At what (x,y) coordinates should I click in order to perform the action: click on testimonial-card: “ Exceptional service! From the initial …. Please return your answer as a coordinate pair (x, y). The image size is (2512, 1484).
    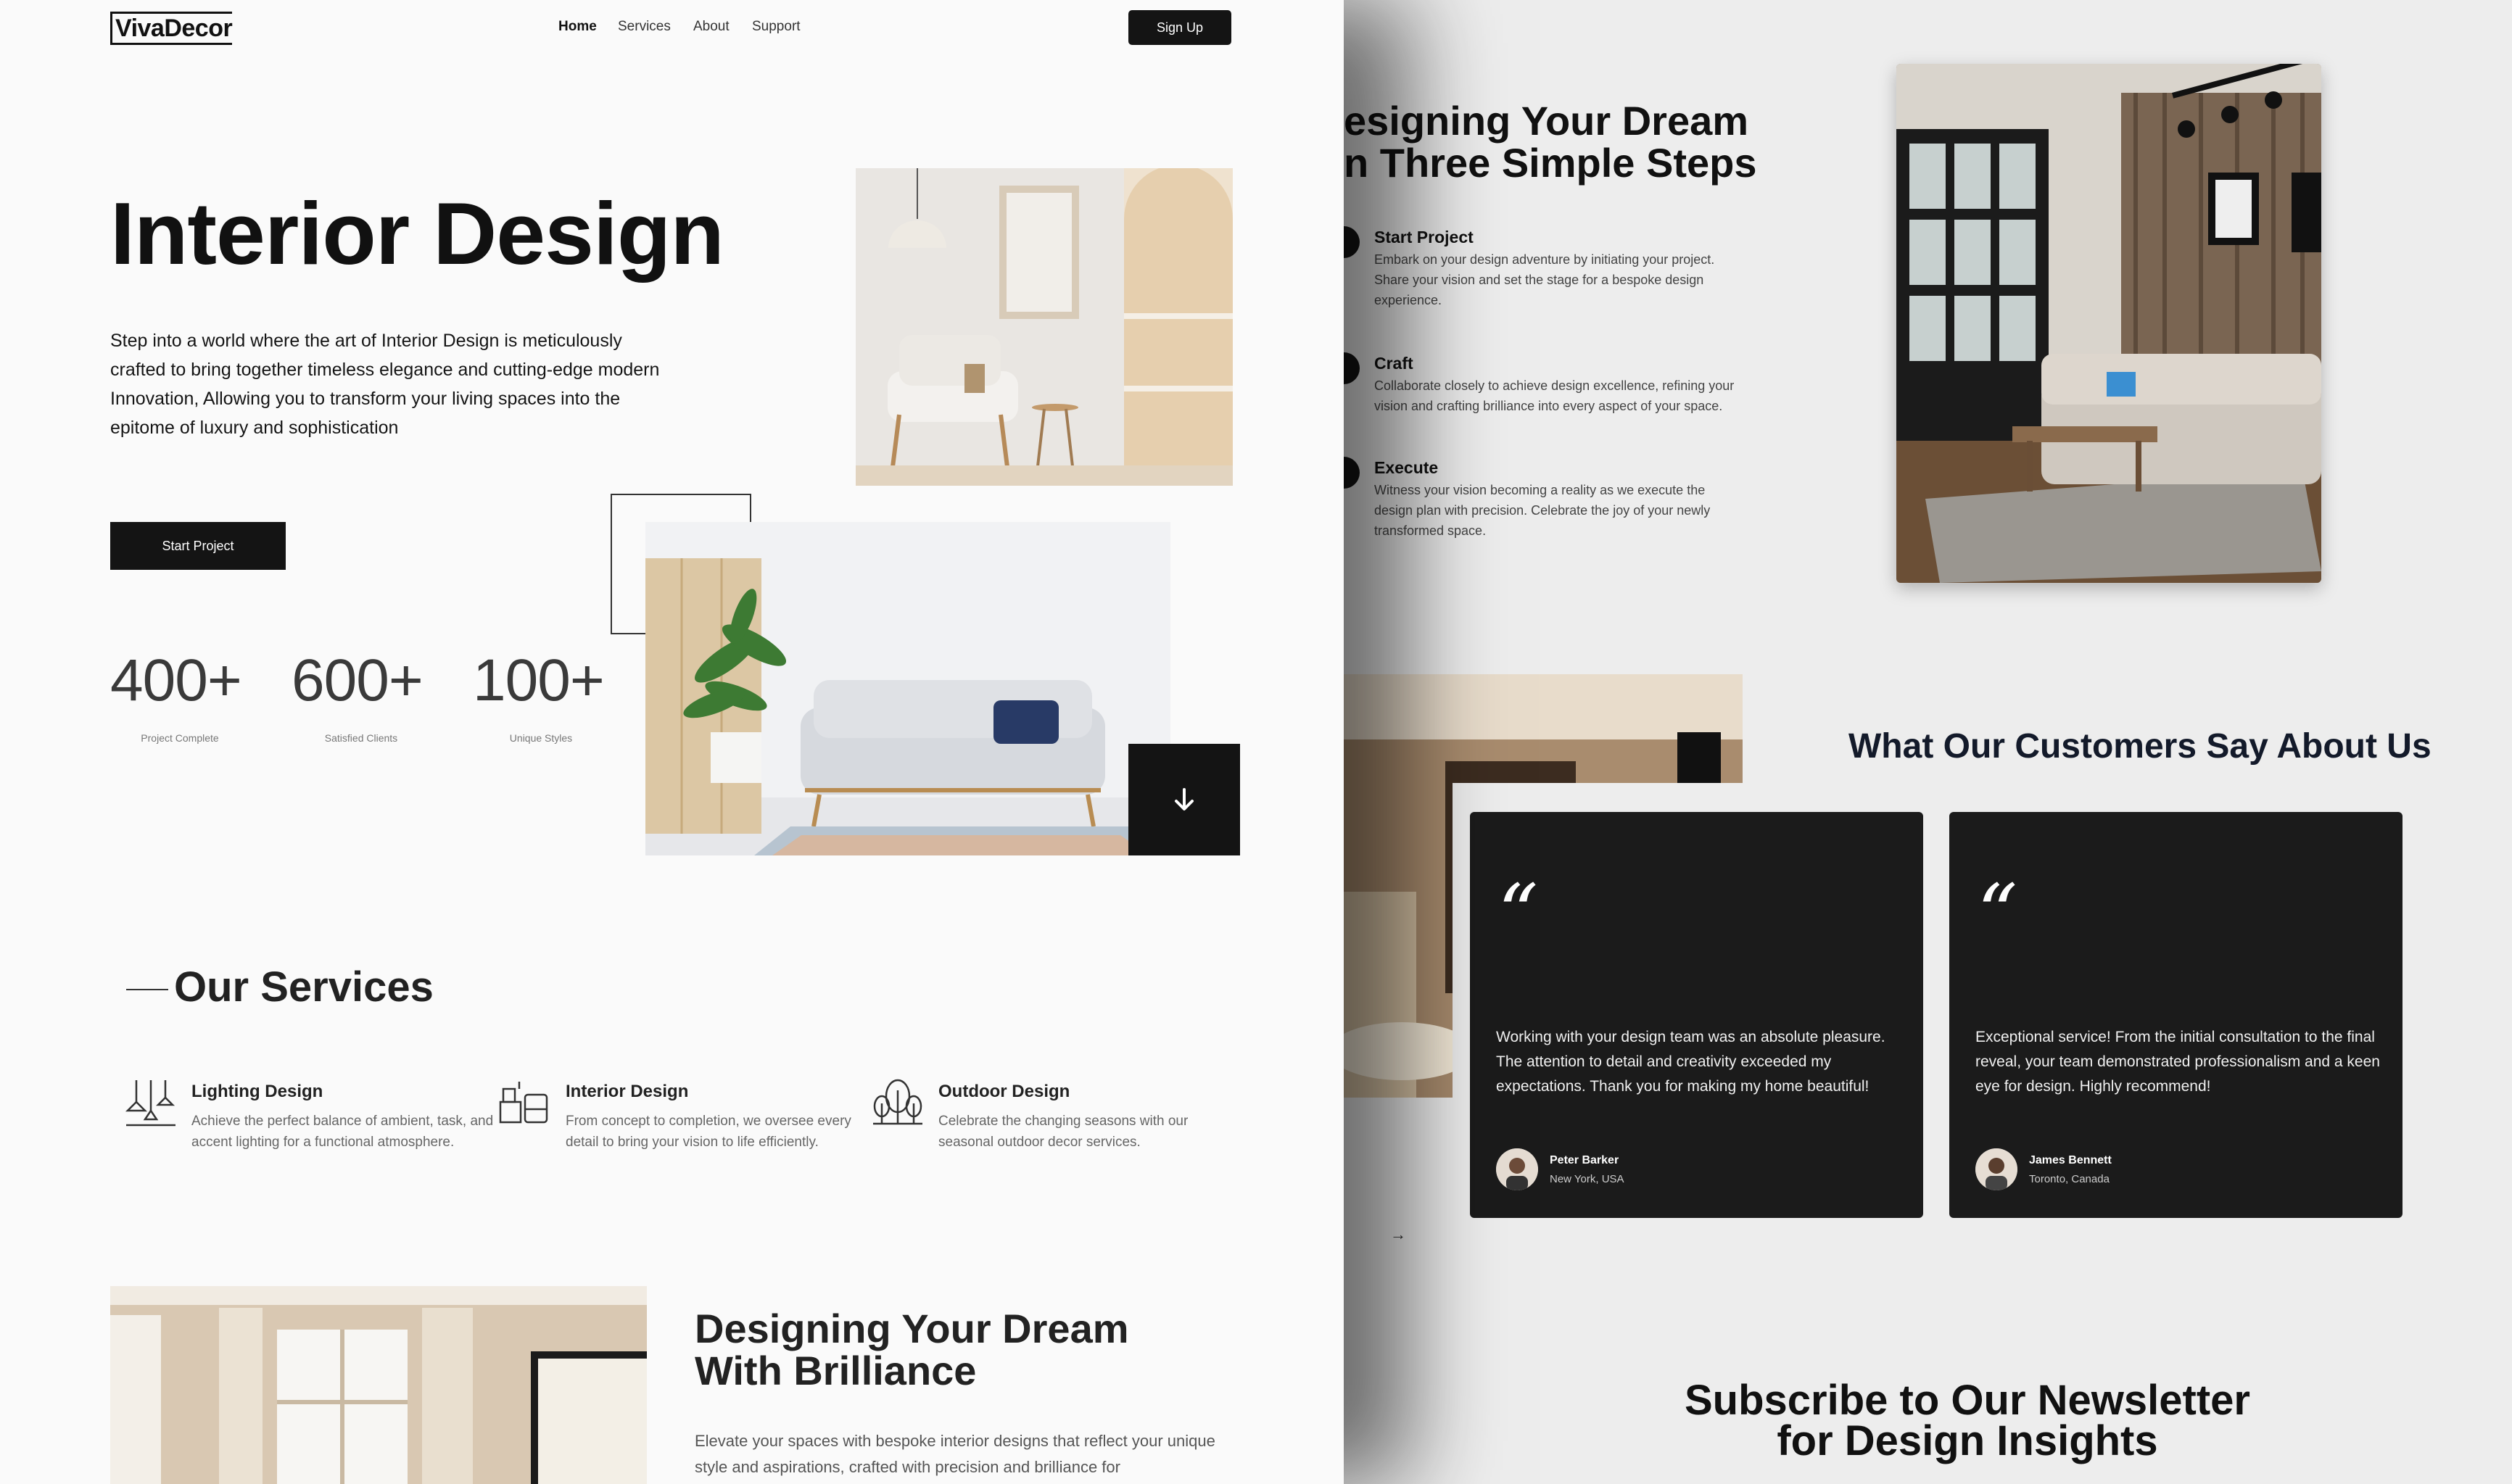
    Looking at the image, I should click on (2175, 1015).